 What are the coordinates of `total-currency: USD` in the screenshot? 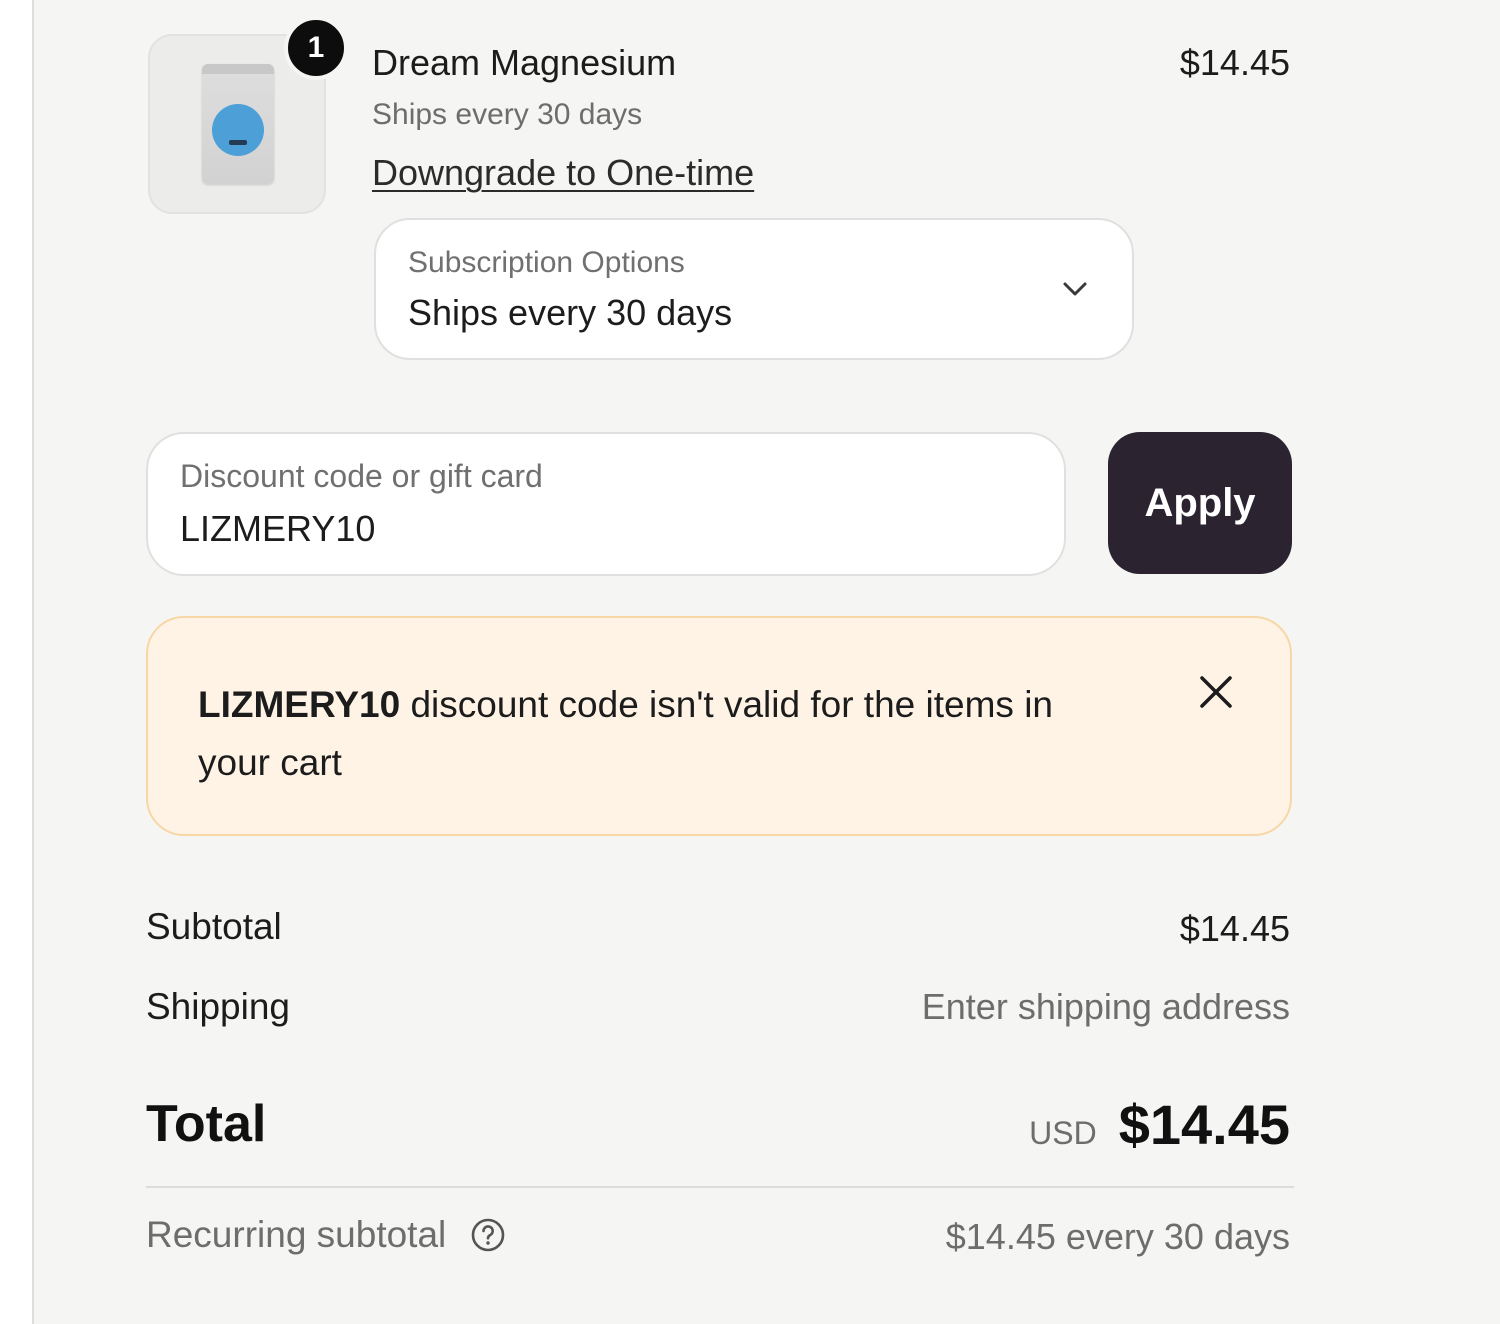 It's located at (1063, 1133).